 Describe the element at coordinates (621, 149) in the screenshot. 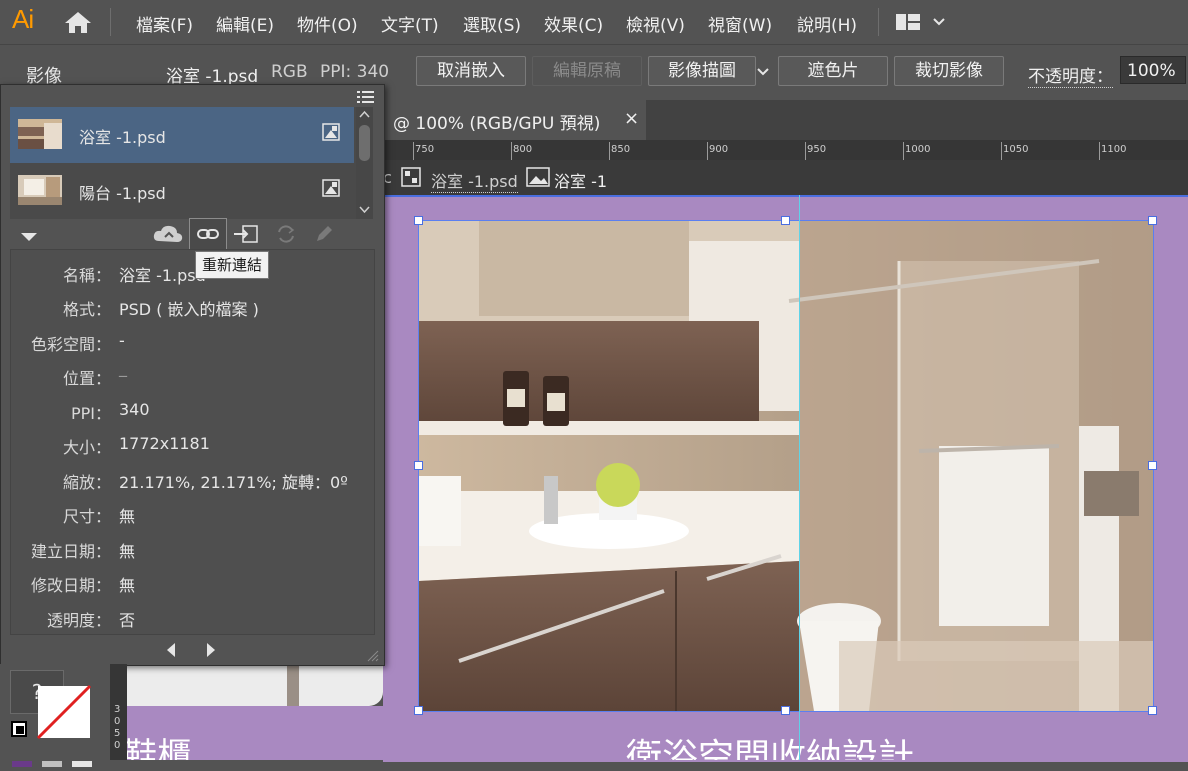

I see `ruler-label: 850` at that location.